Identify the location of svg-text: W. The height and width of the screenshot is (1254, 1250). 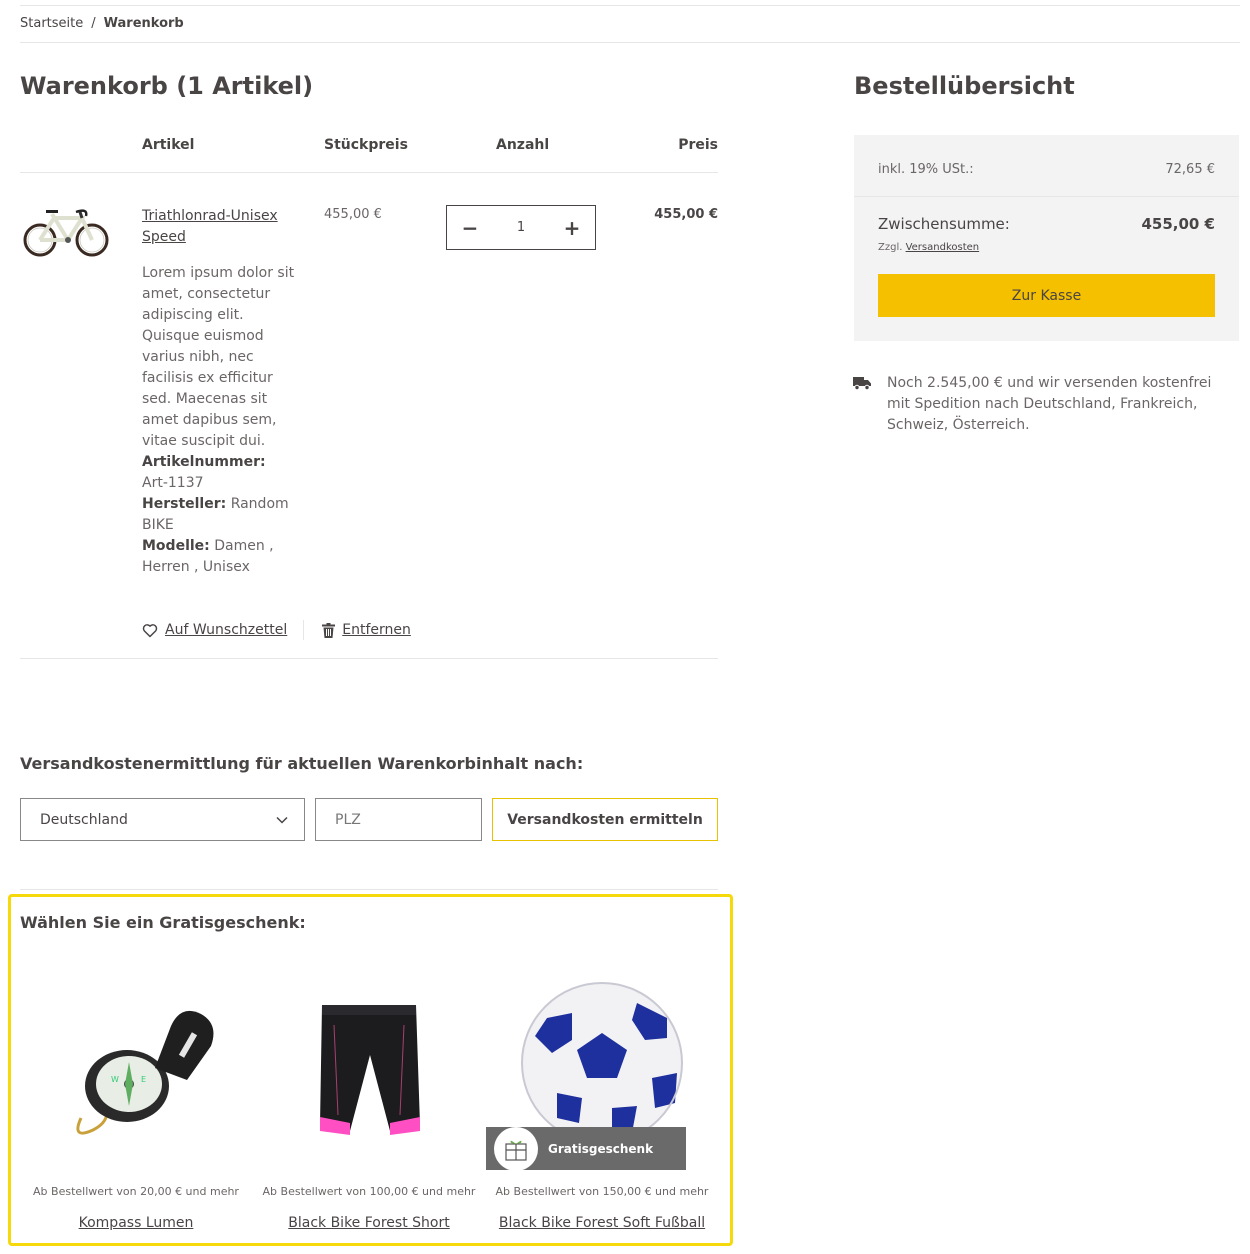
(115, 1079).